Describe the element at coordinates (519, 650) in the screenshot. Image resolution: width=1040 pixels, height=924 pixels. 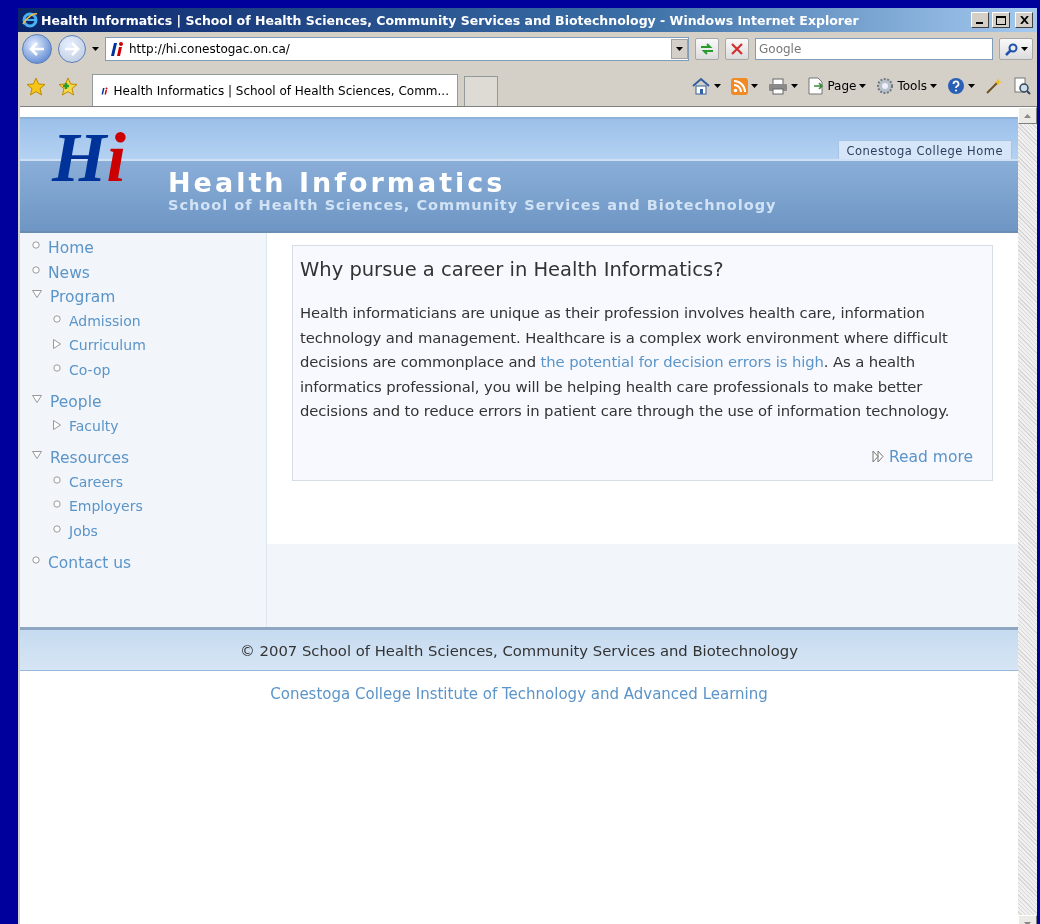
I see `copyright-text: © 2007 School of Health Sciences, Community Services and Biotechnology` at that location.